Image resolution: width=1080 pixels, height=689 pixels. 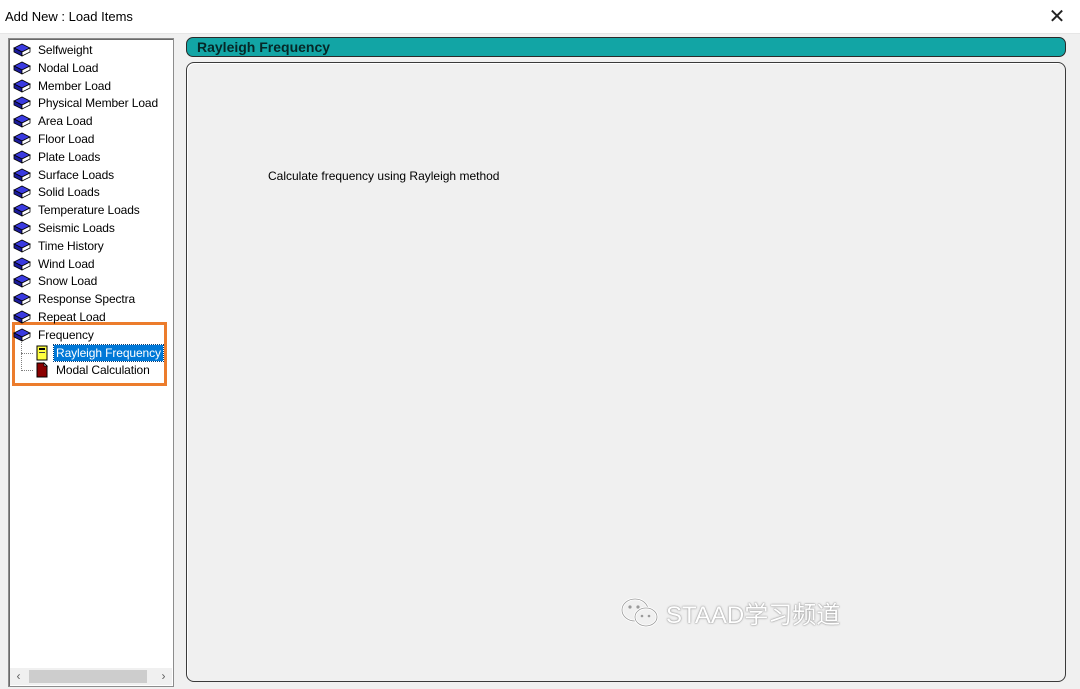 What do you see at coordinates (89, 210) in the screenshot?
I see `tree-item-label: Temperature Loads` at bounding box center [89, 210].